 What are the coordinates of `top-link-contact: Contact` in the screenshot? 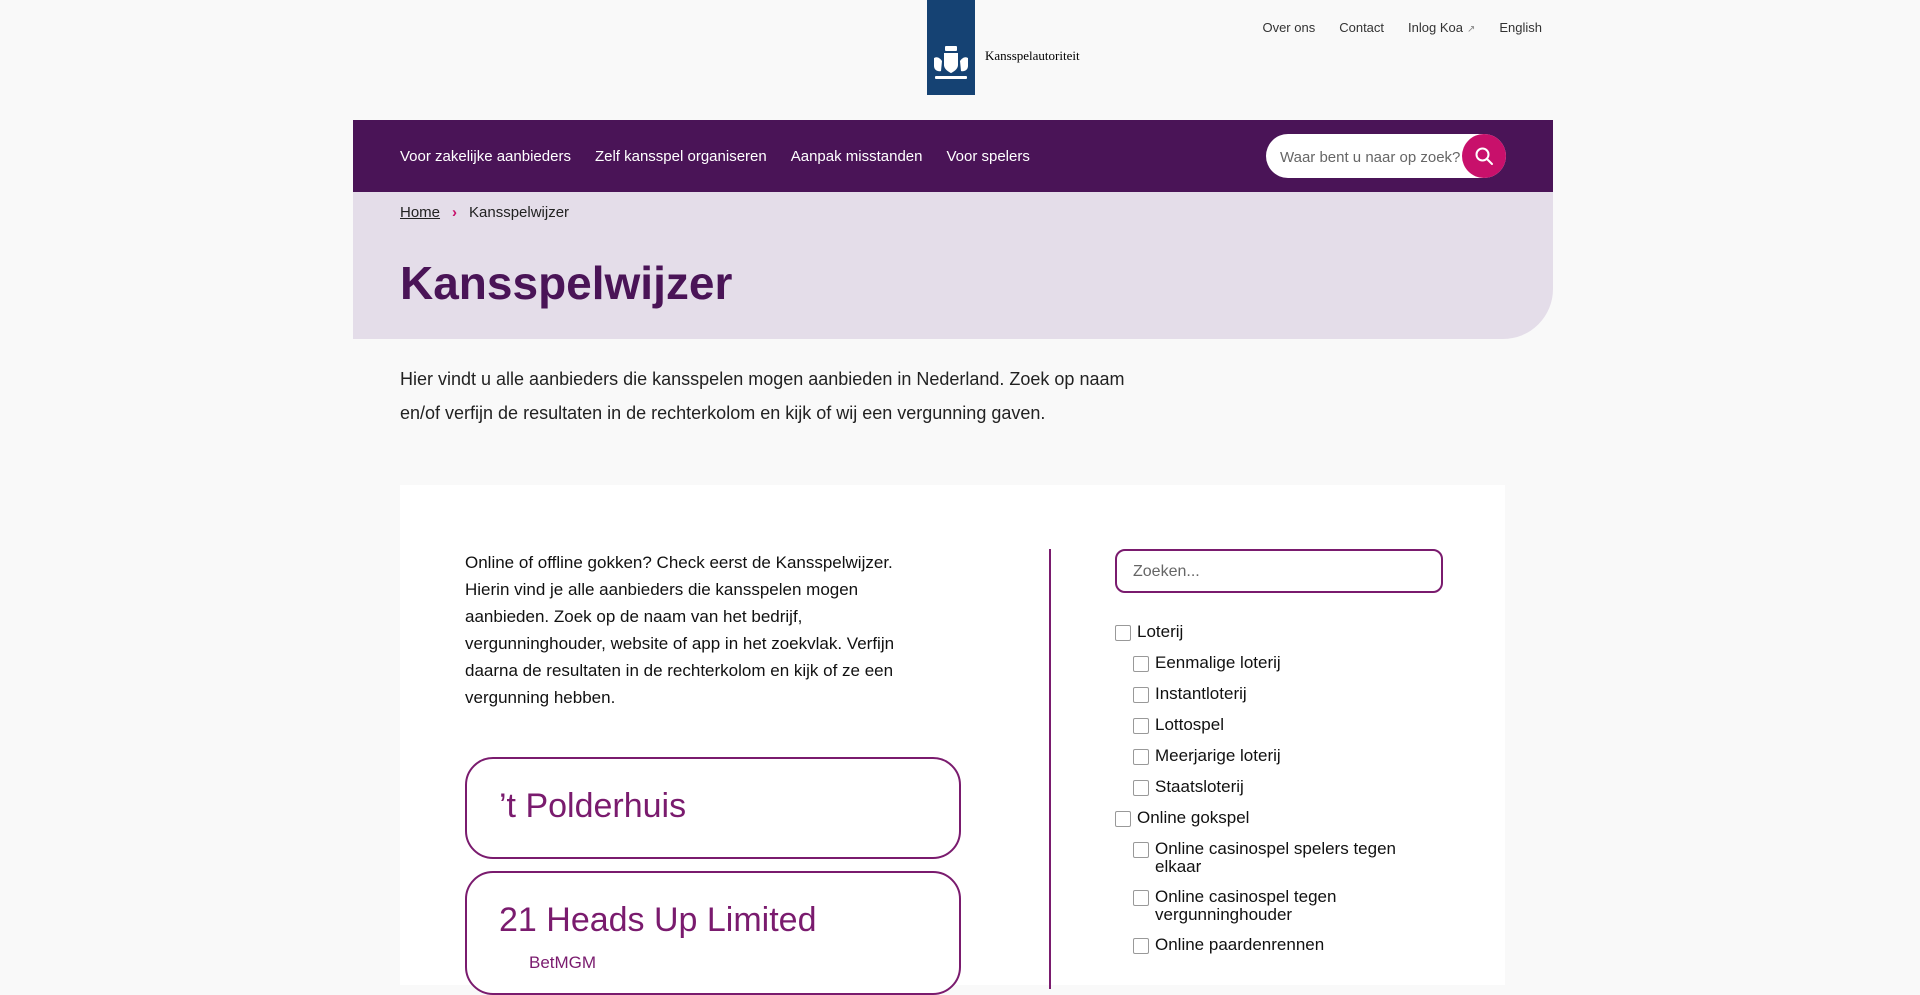 It's located at (1361, 27).